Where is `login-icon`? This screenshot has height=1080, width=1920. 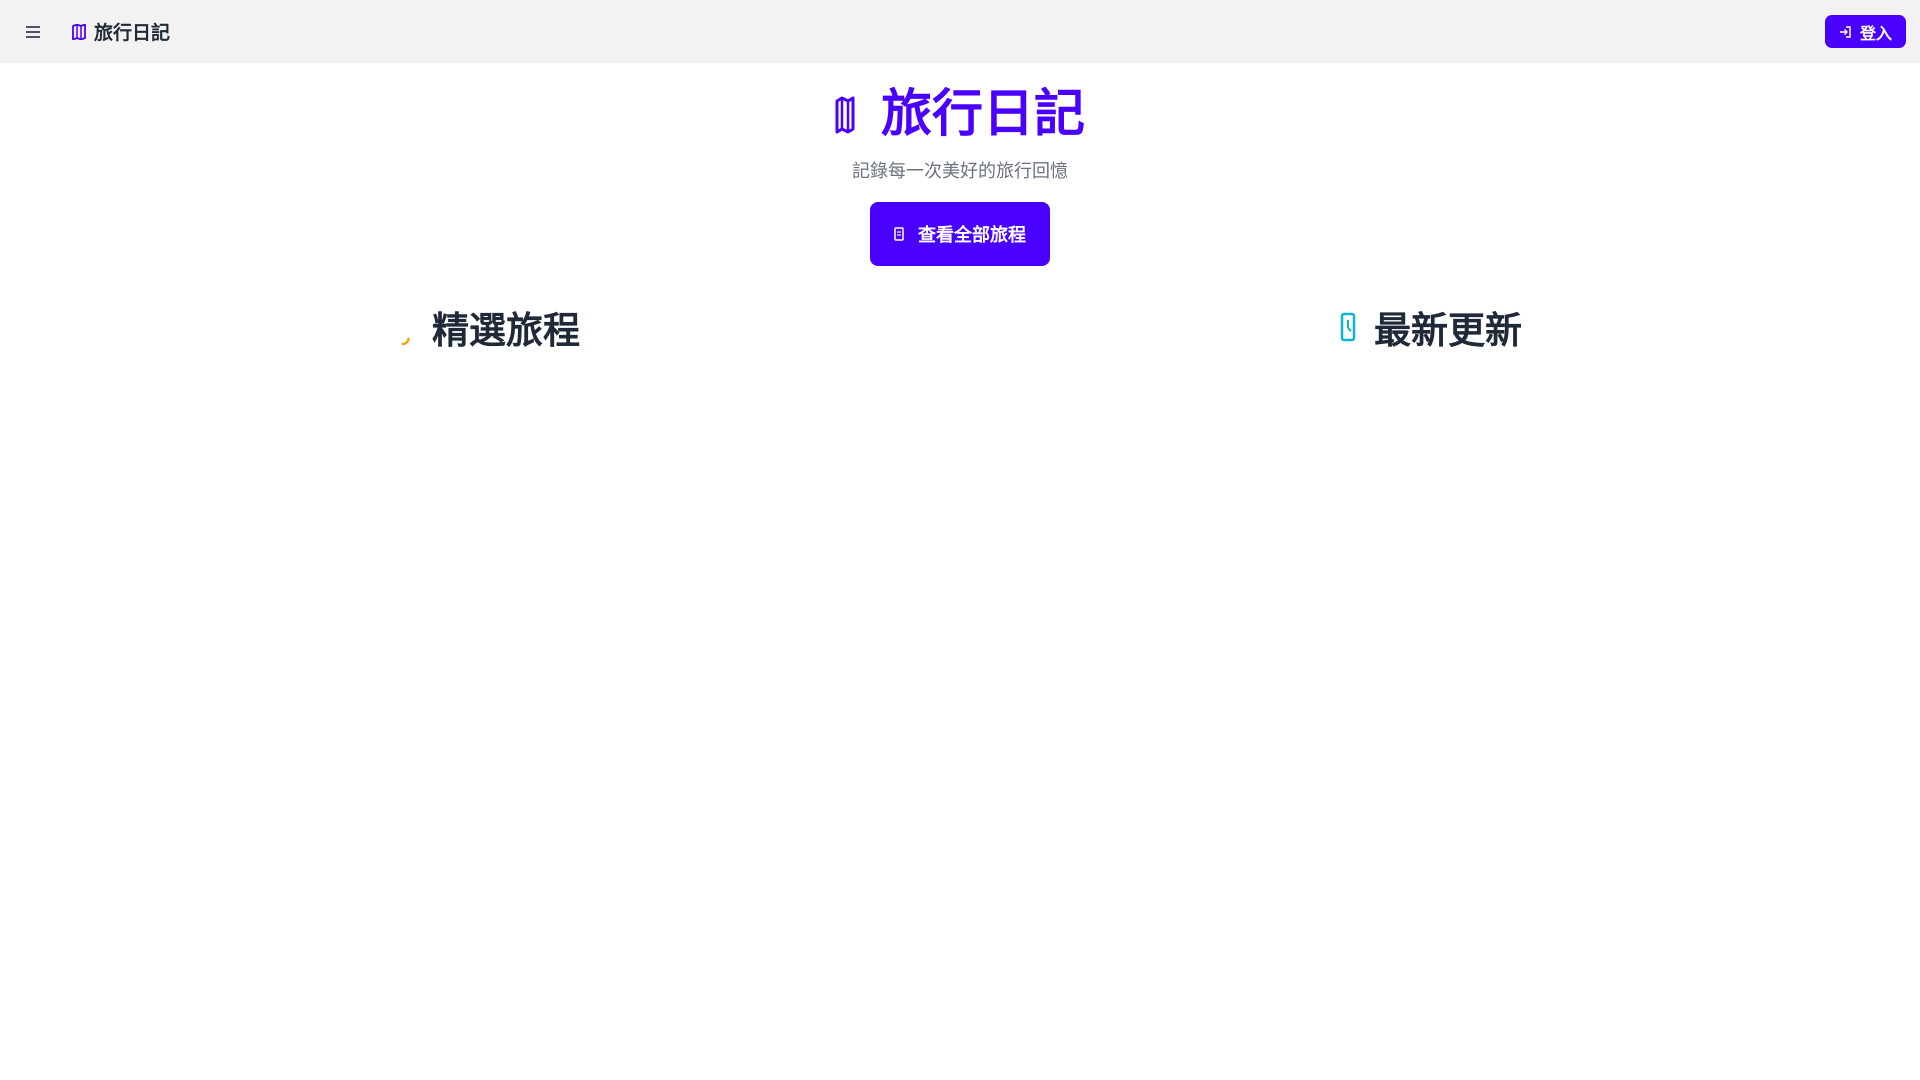
login-icon is located at coordinates (1845, 31).